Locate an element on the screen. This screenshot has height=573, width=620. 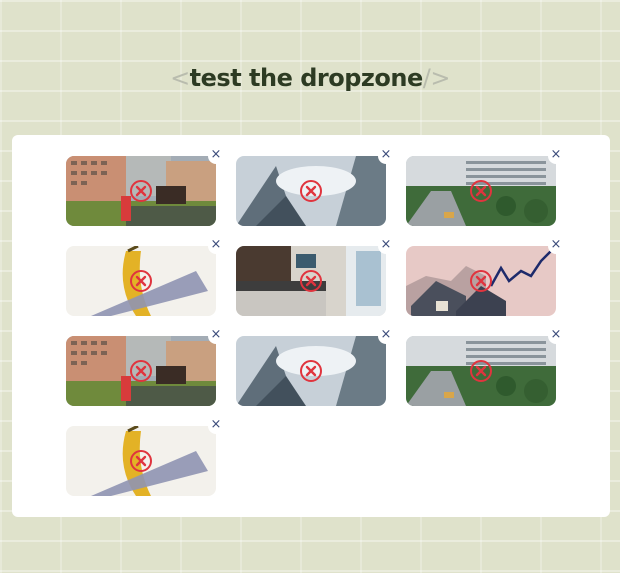
page-title: <test the dropzone/> is located at coordinates (310, 78).